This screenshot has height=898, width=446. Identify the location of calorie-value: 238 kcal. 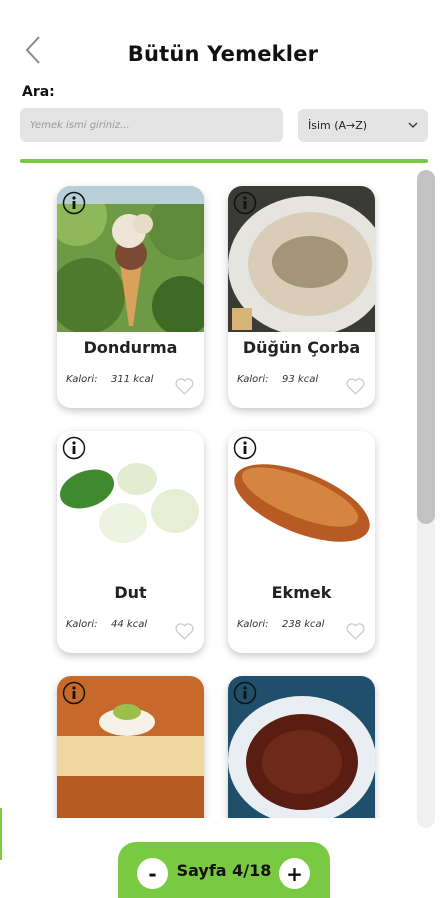
(303, 624).